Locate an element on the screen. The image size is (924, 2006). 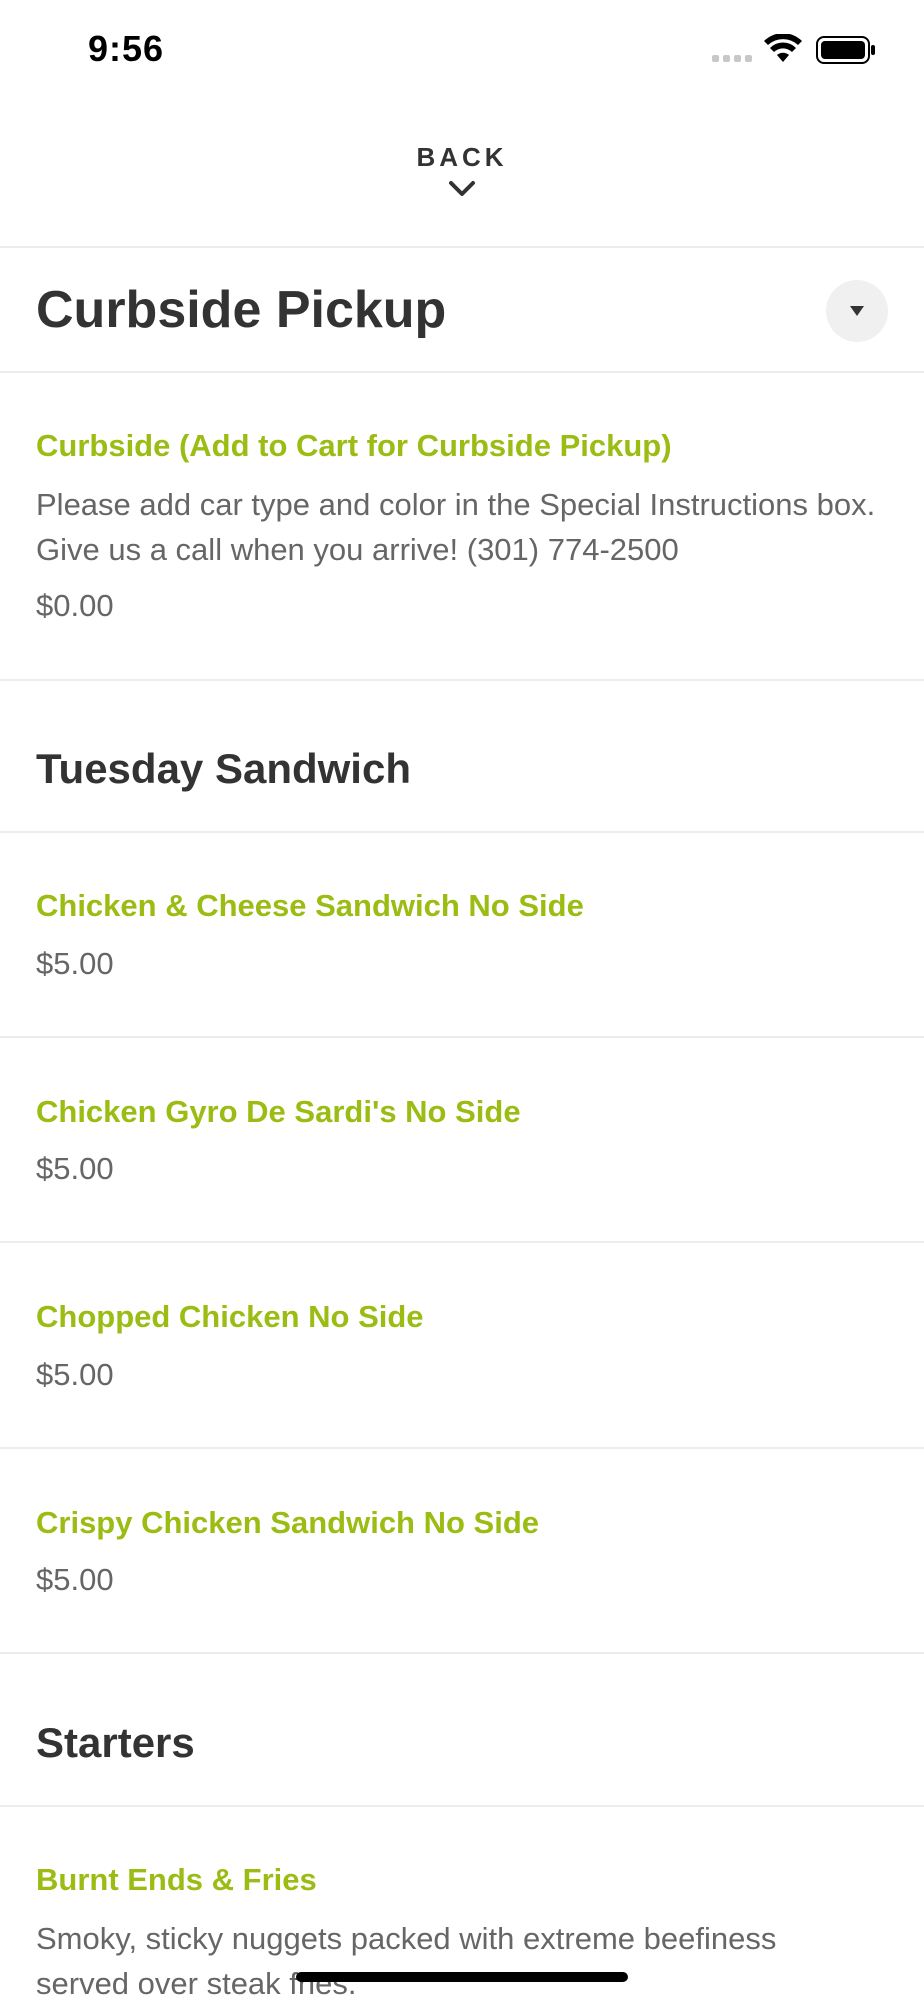
wifi-icon is located at coordinates (783, 48).